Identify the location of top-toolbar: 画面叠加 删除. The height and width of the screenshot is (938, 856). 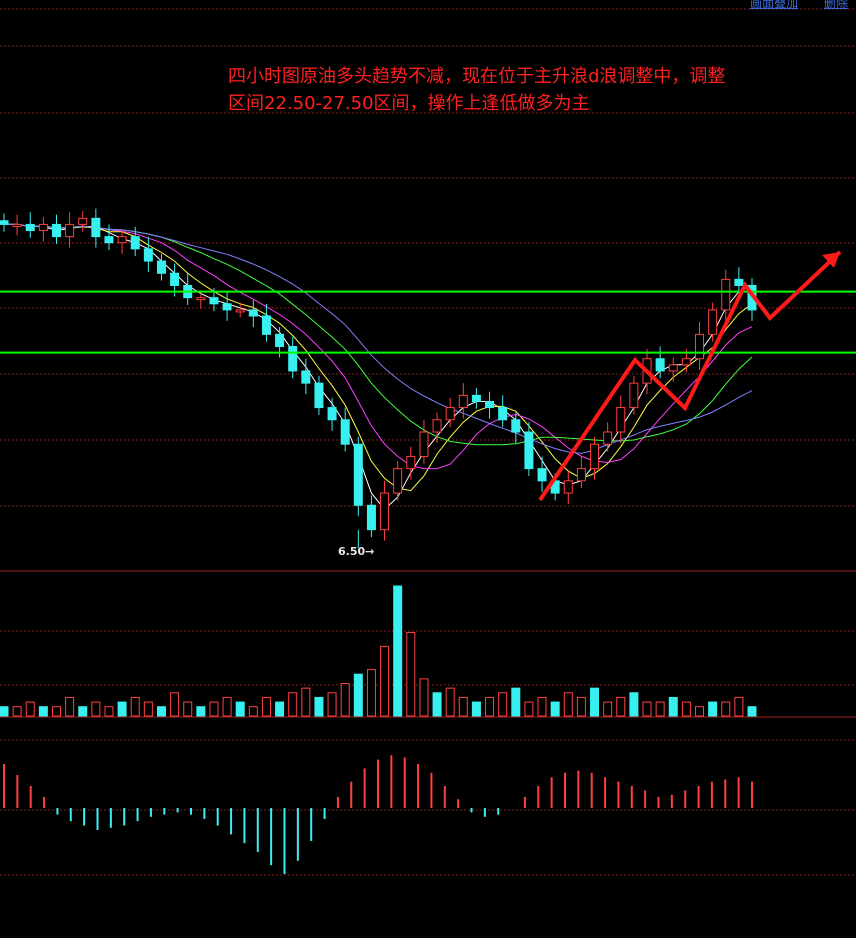
(788, 5).